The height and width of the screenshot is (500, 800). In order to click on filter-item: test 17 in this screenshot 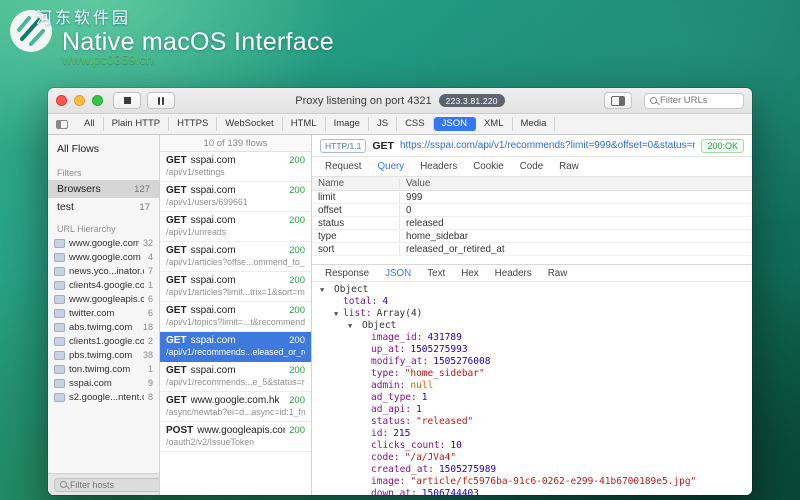, I will do `click(103, 207)`.